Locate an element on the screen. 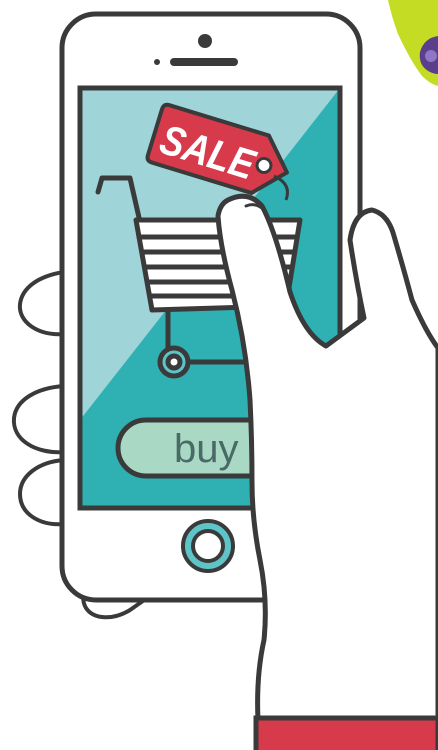  camera-icon is located at coordinates (205, 41).